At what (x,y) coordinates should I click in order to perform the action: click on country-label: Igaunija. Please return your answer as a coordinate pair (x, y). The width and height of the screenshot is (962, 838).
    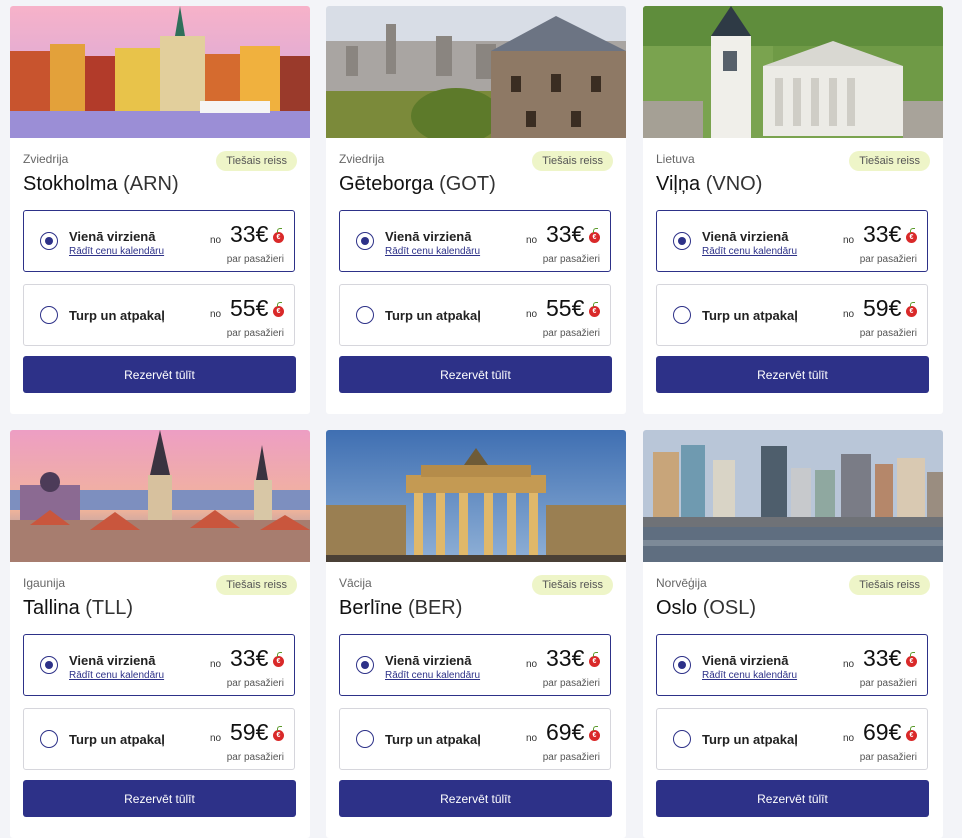
    Looking at the image, I should click on (44, 583).